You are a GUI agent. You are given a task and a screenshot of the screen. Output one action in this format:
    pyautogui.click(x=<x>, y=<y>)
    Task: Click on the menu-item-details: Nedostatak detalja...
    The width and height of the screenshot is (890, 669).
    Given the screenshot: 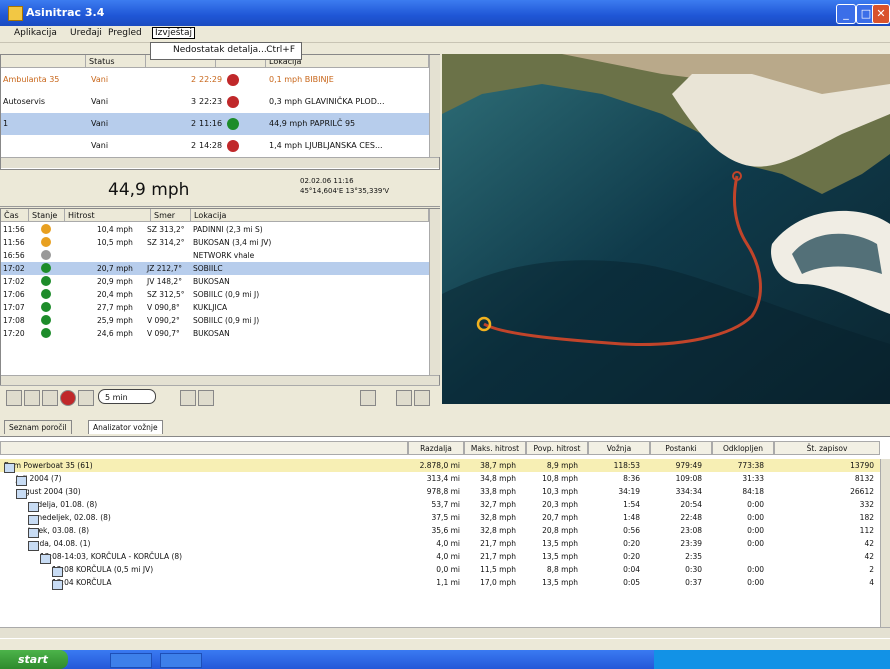 What is the action you would take?
    pyautogui.click(x=220, y=50)
    